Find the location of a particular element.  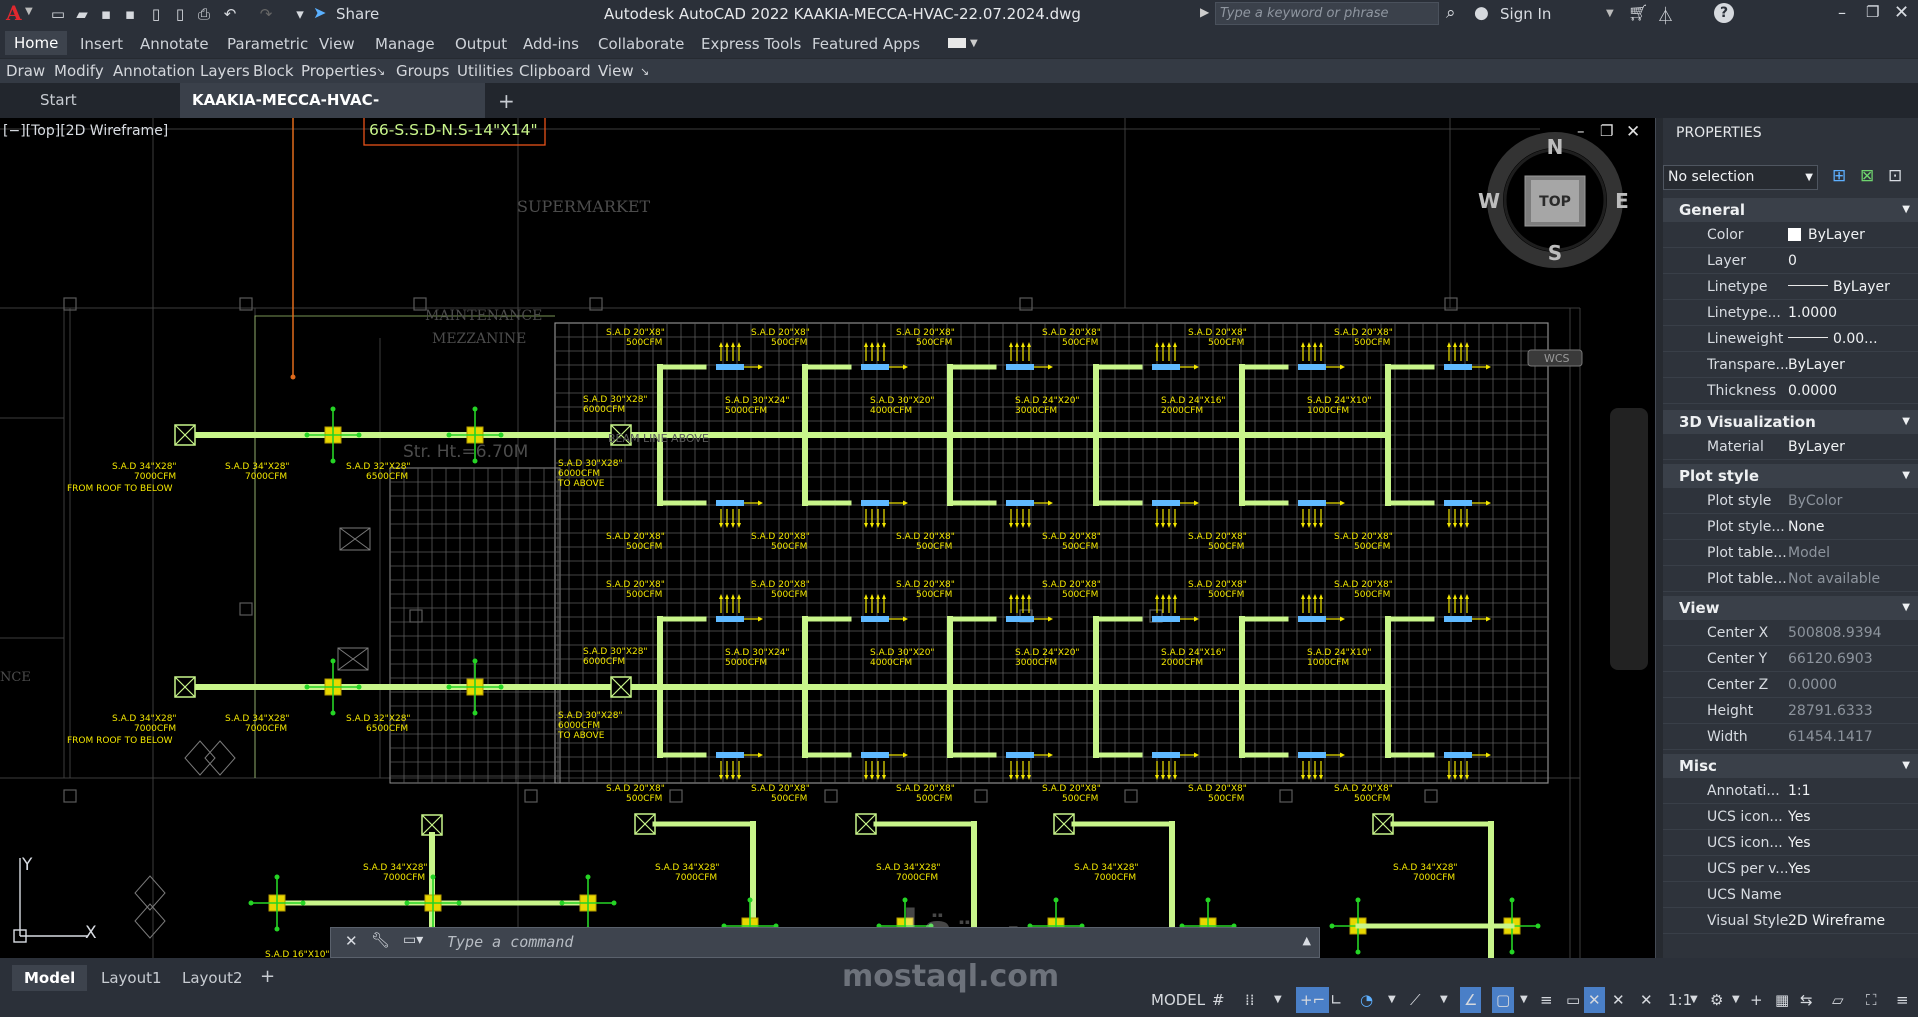

compass-east: E is located at coordinates (1622, 201).